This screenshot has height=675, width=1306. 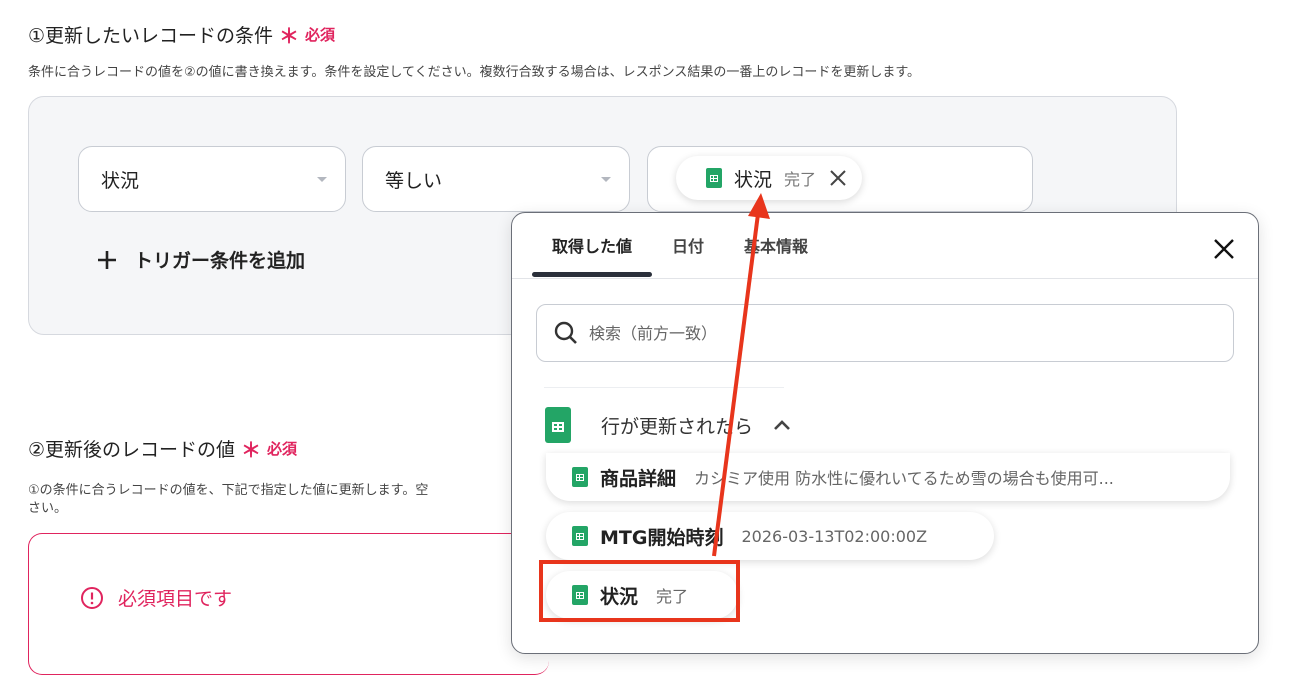 I want to click on list-item: MTG開始時刻 2026-03-13T02:00:00Z, so click(x=770, y=536).